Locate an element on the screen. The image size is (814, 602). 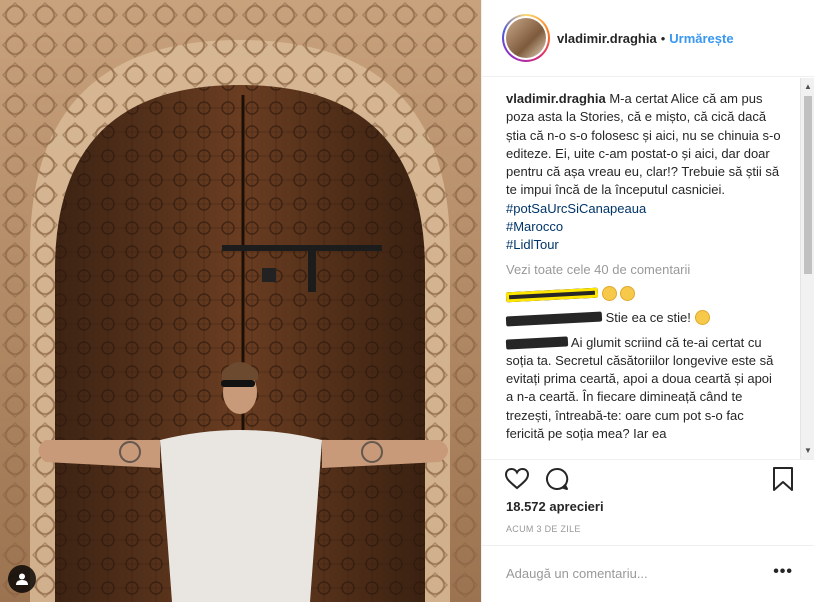
likes-count: 18.572 aprecieri is located at coordinates (555, 506).